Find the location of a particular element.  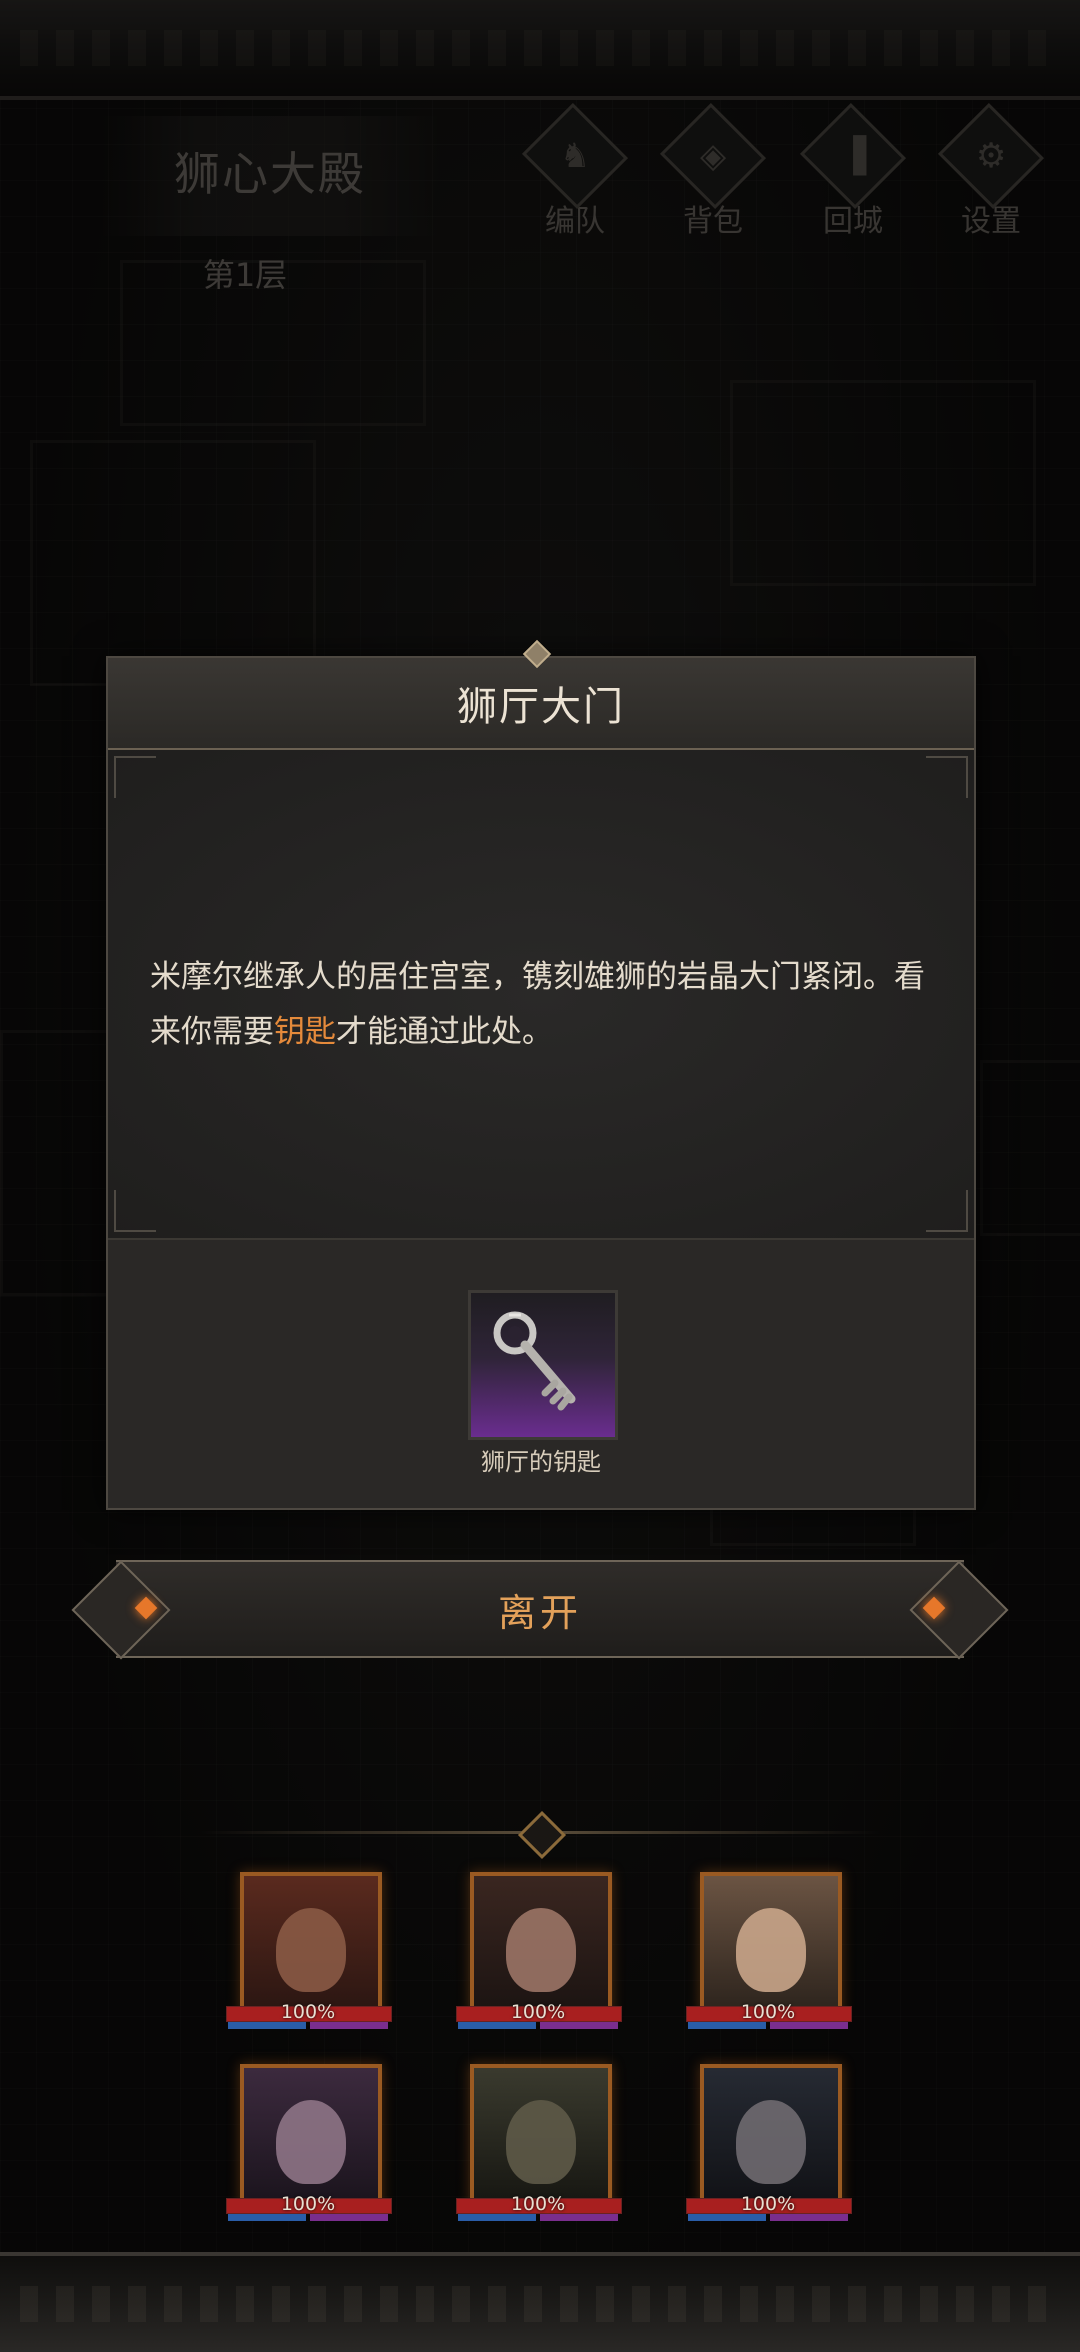

leave-label: 离开 is located at coordinates (539, 1612).